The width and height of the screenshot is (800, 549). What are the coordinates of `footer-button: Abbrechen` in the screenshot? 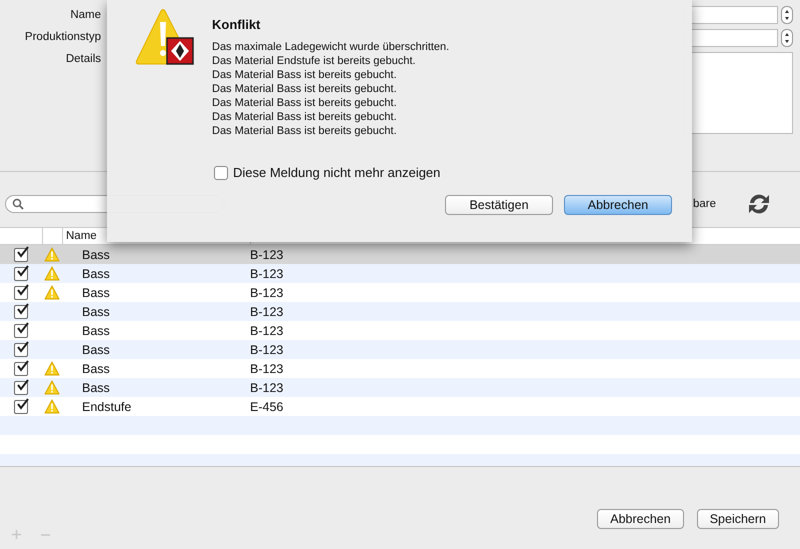 It's located at (640, 519).